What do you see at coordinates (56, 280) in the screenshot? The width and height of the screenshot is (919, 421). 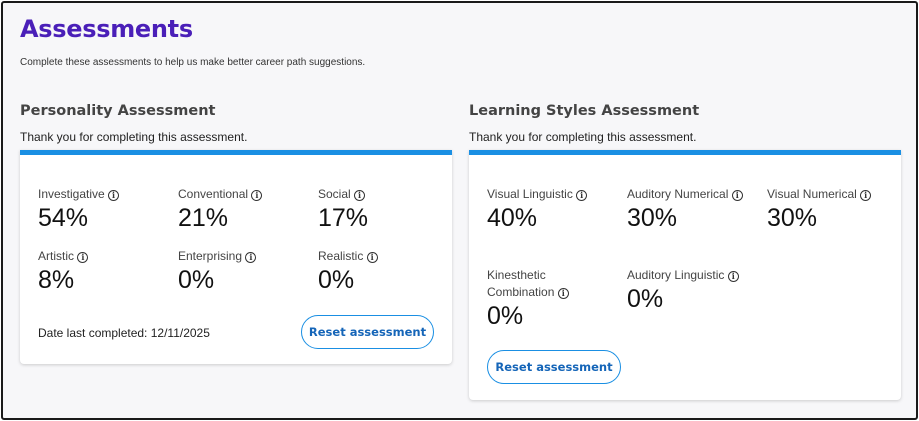 I see `metric-value: 8%` at bounding box center [56, 280].